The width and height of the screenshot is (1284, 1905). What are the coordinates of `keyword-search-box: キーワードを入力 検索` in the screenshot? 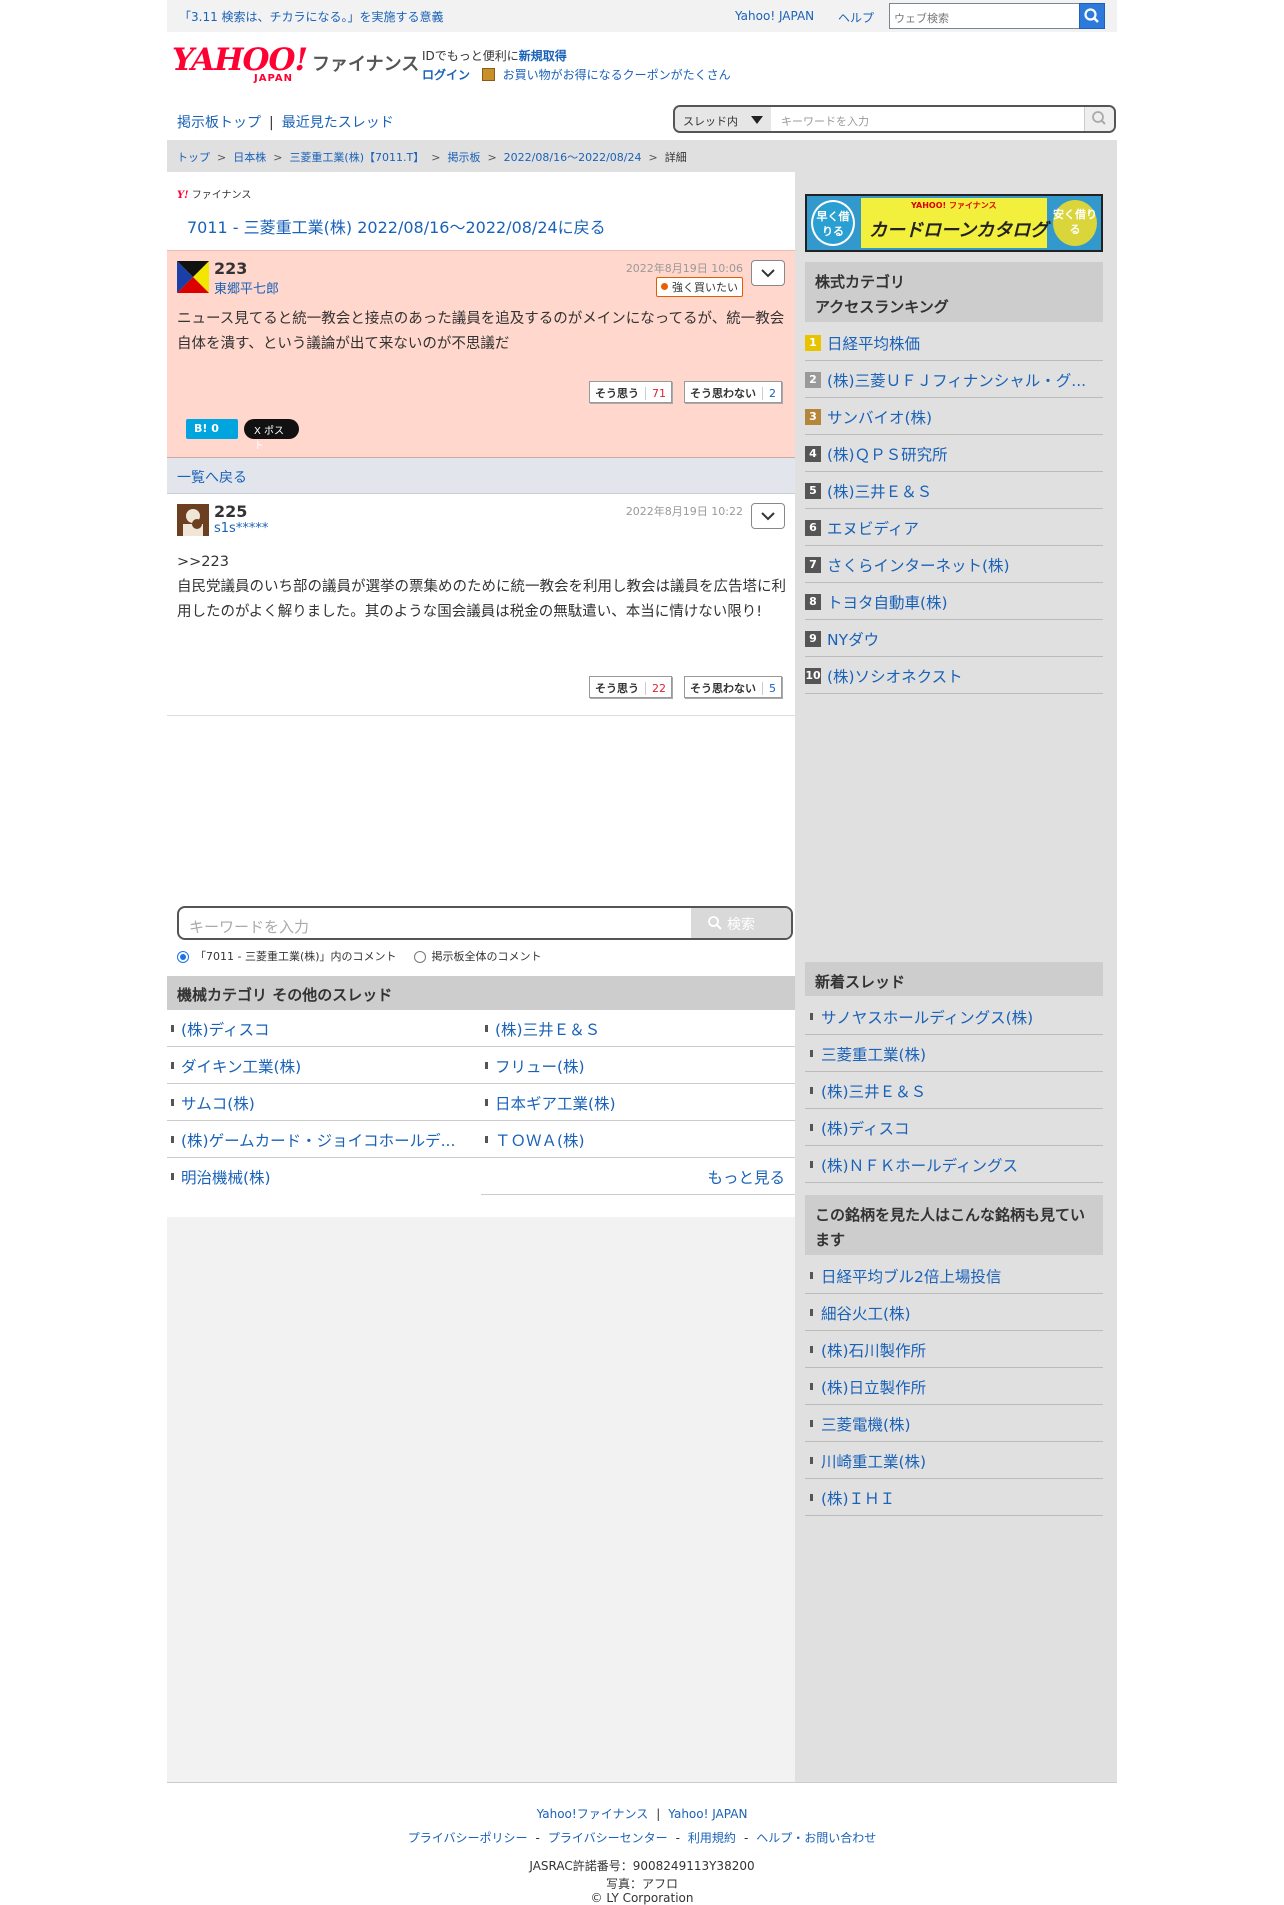 It's located at (485, 923).